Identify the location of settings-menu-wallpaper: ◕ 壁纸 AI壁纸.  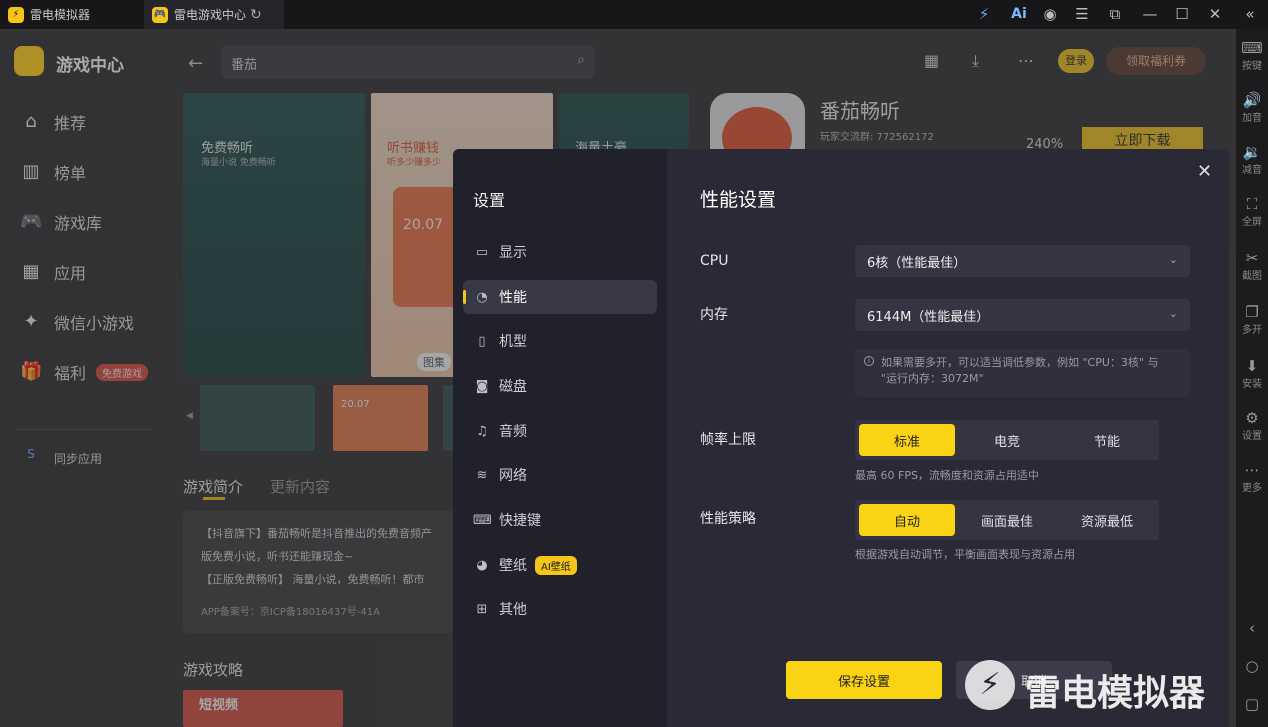
(560, 565).